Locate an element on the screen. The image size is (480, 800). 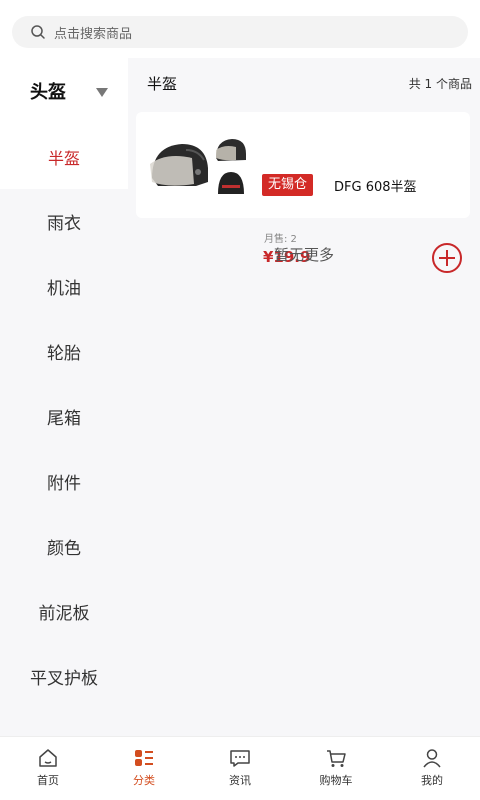
bottom-tabbar: 首页 分类 资讯 购物车 我的 is located at coordinates (240, 768).